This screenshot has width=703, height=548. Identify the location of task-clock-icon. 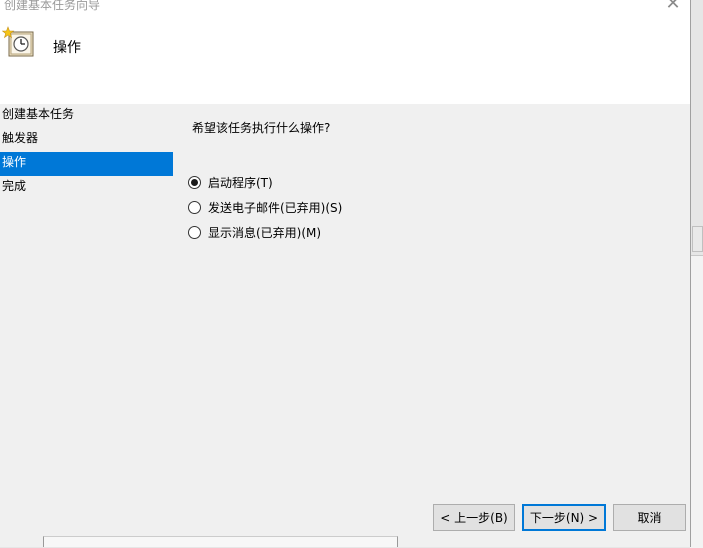
(18, 41).